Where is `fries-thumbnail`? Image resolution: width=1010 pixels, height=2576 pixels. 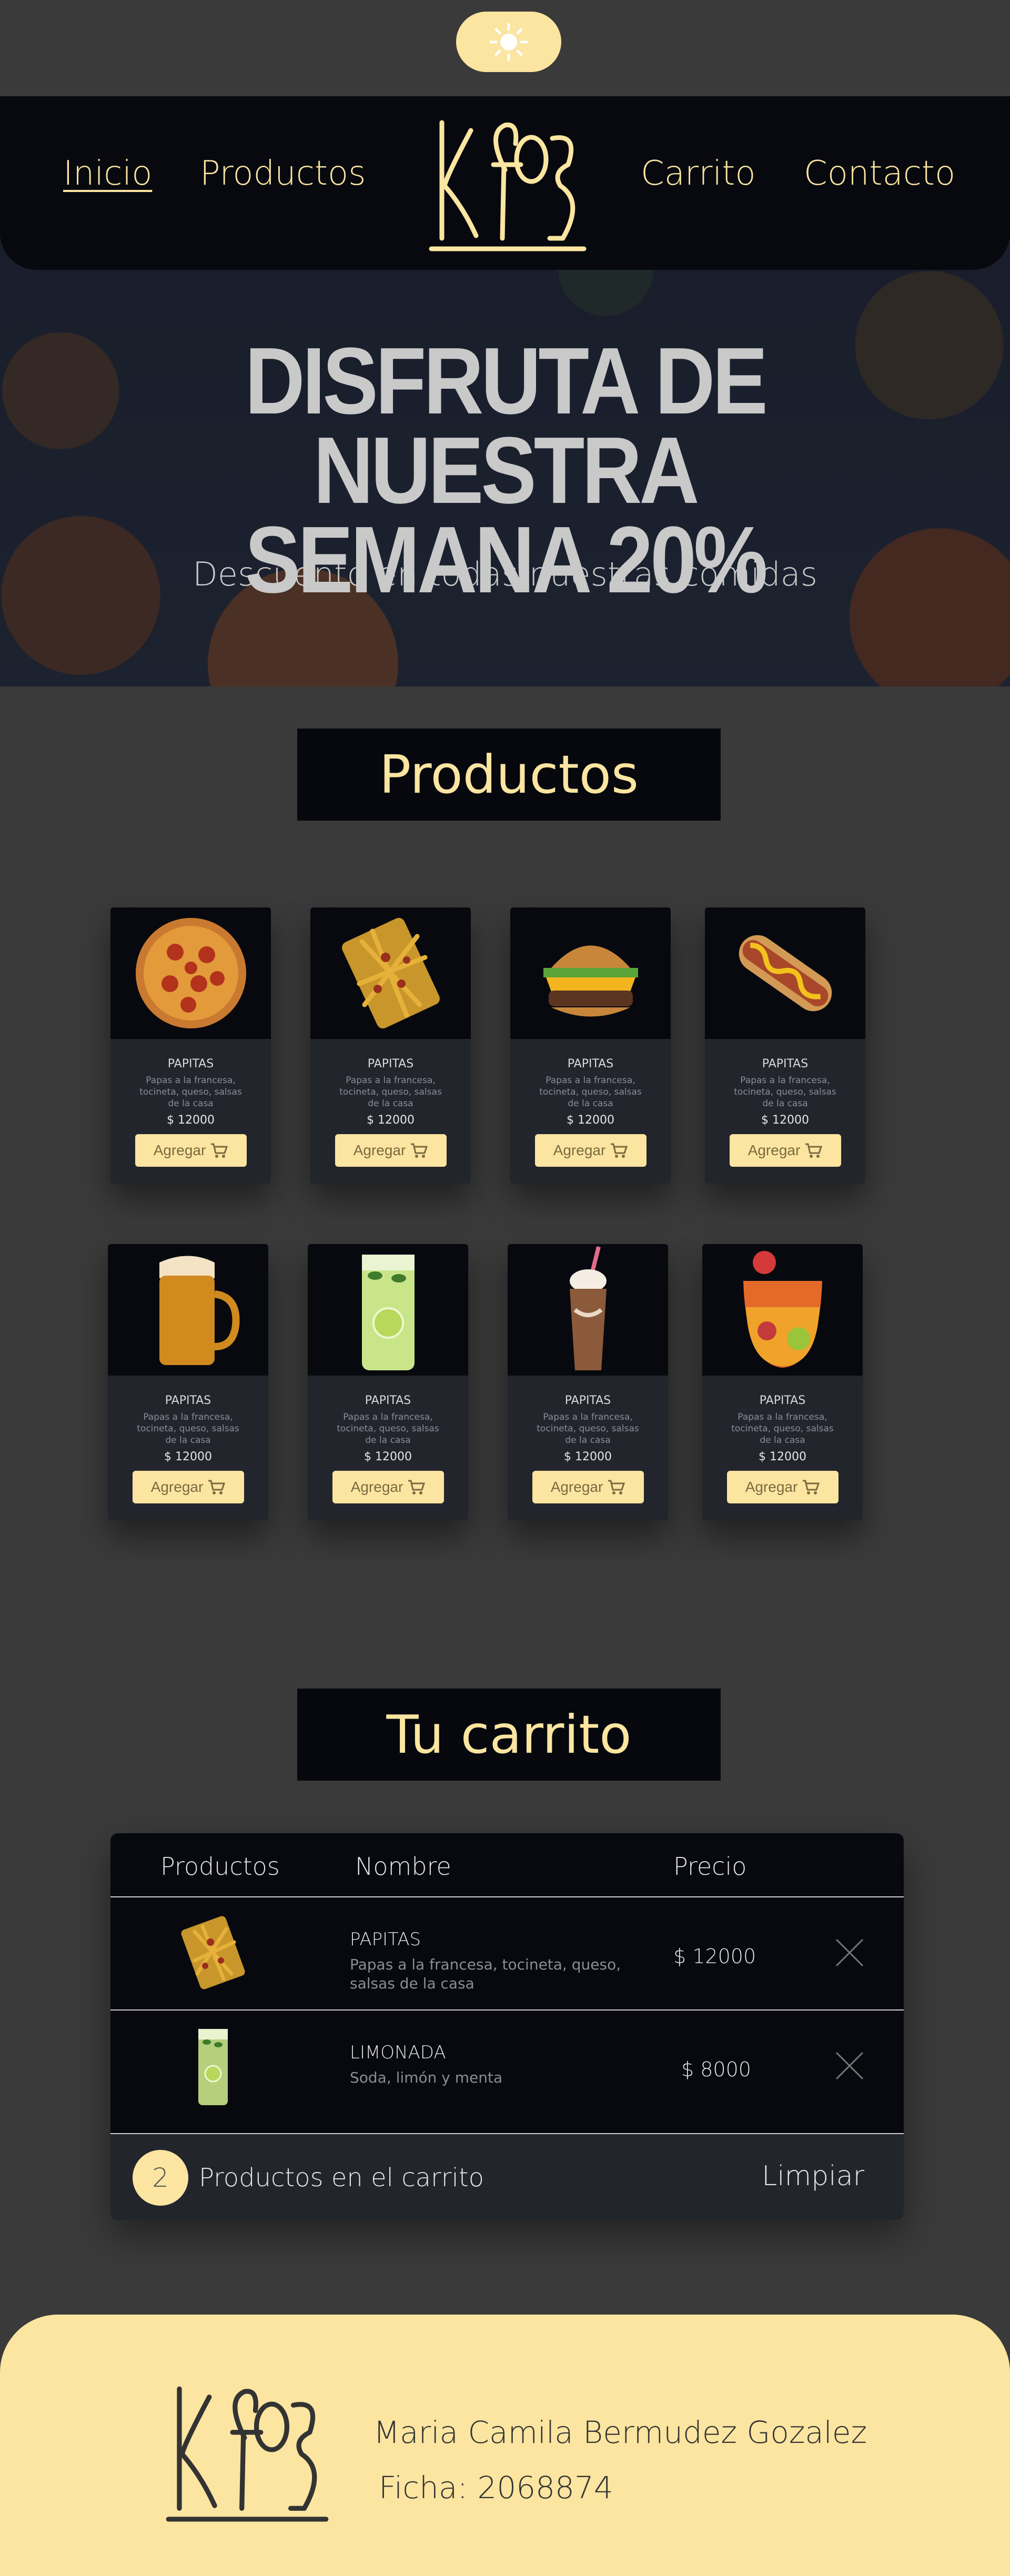 fries-thumbnail is located at coordinates (213, 1953).